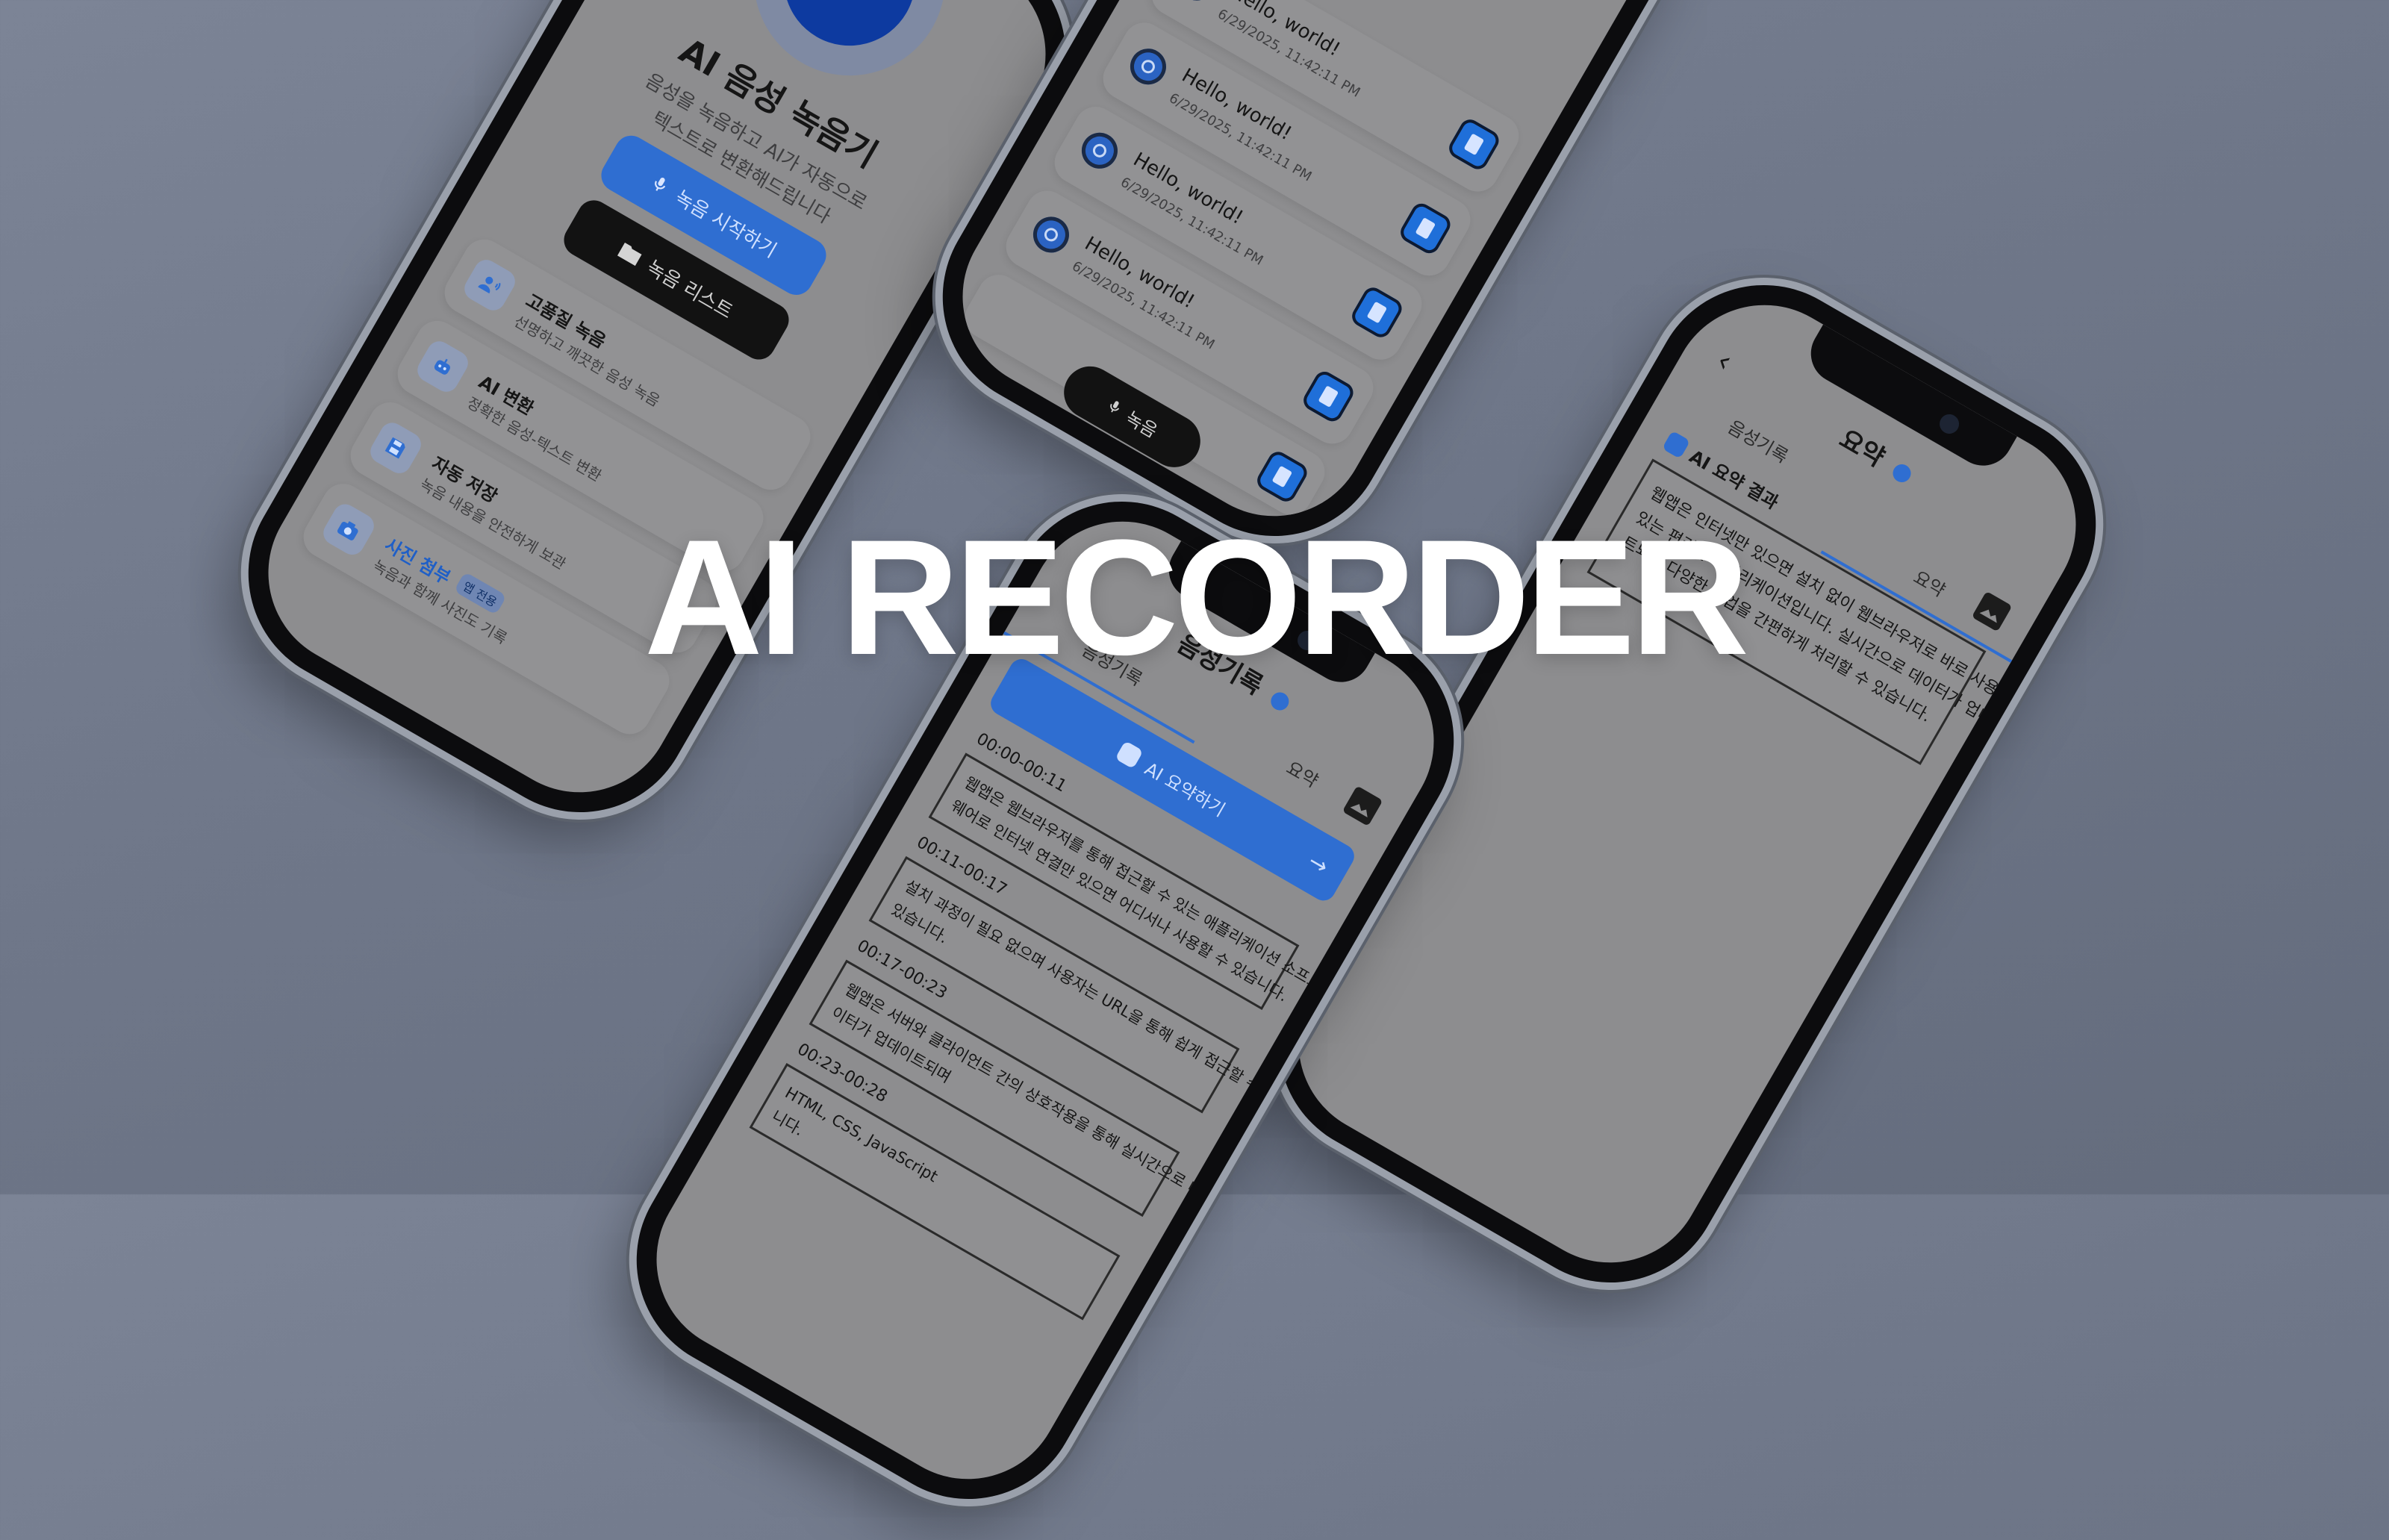  Describe the element at coordinates (1318, 864) in the screenshot. I see `arrow-right-icon: →` at that location.